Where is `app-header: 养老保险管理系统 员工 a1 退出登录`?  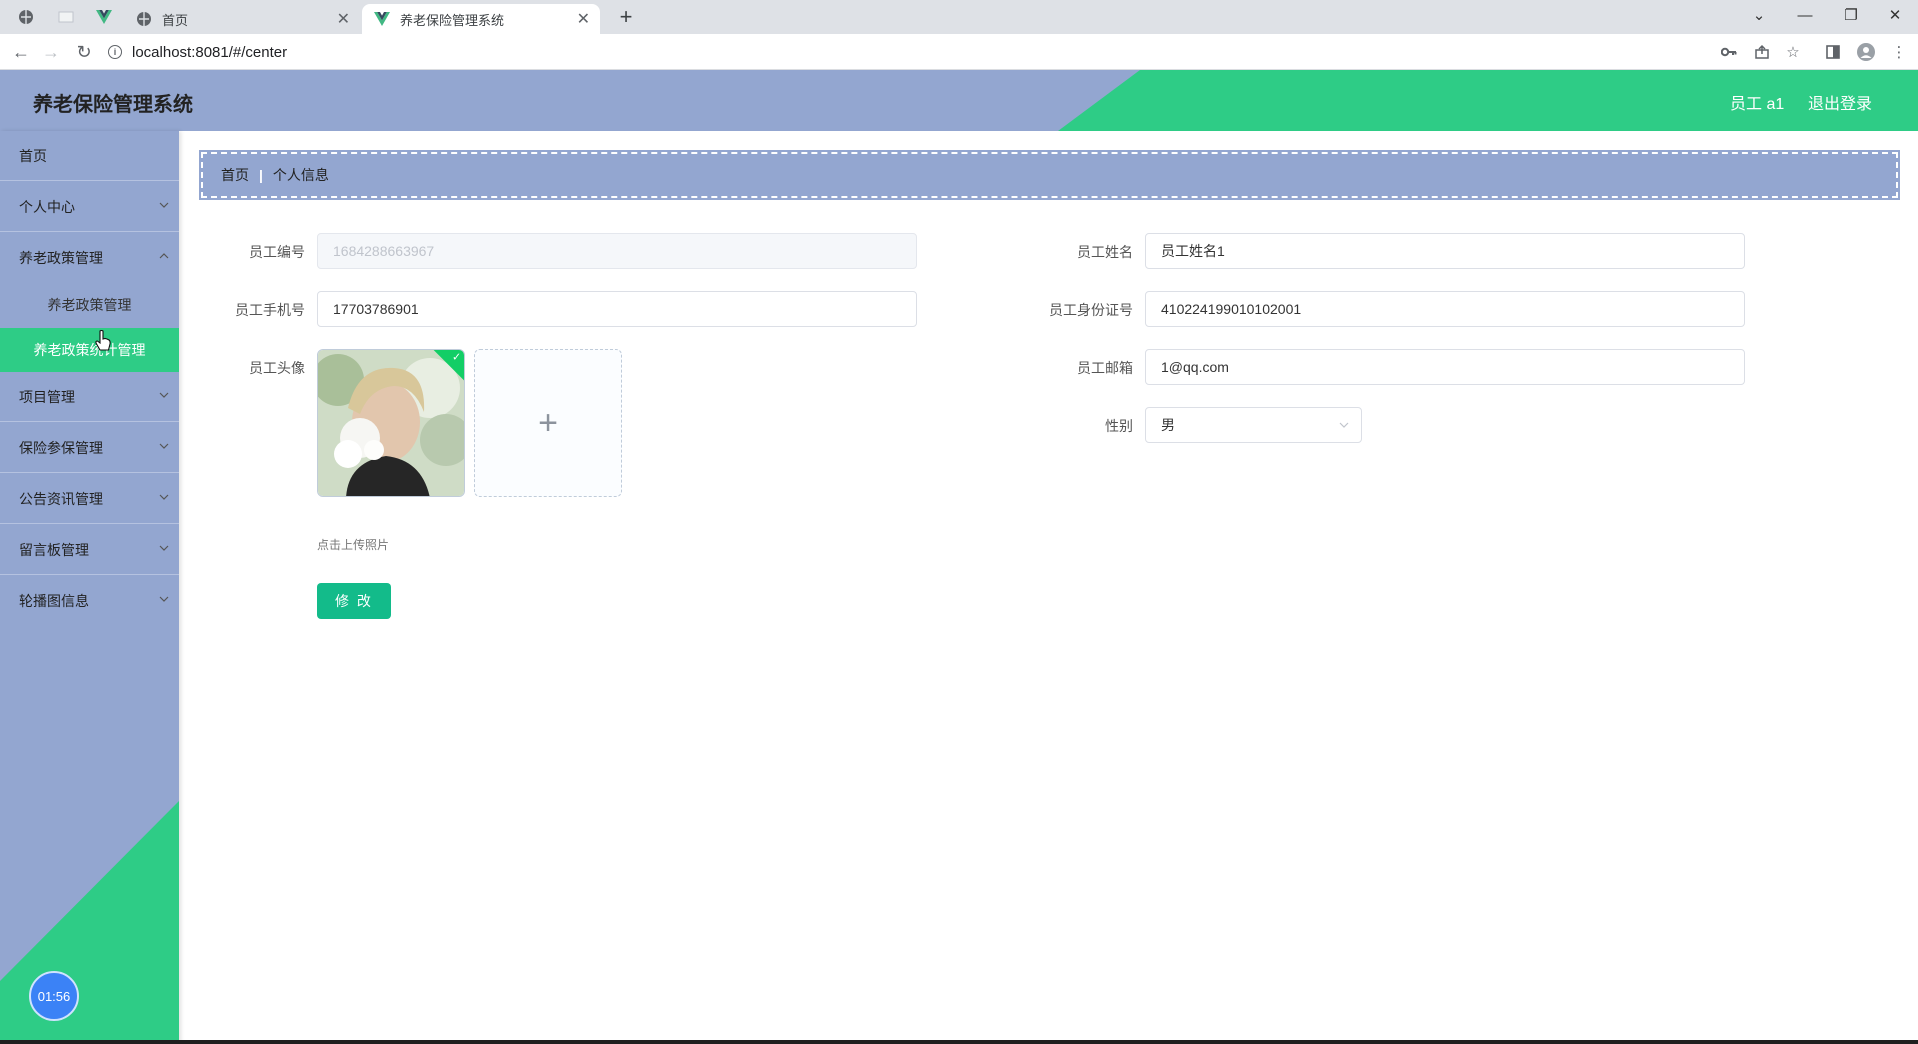
app-header: 养老保险管理系统 员工 a1 退出登录 is located at coordinates (959, 100).